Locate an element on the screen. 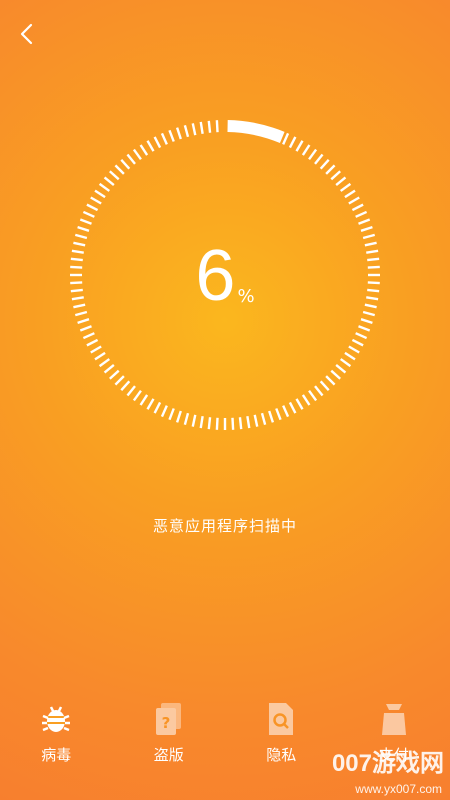 The height and width of the screenshot is (800, 450). tab-privacy-label: 隐私 is located at coordinates (281, 755).